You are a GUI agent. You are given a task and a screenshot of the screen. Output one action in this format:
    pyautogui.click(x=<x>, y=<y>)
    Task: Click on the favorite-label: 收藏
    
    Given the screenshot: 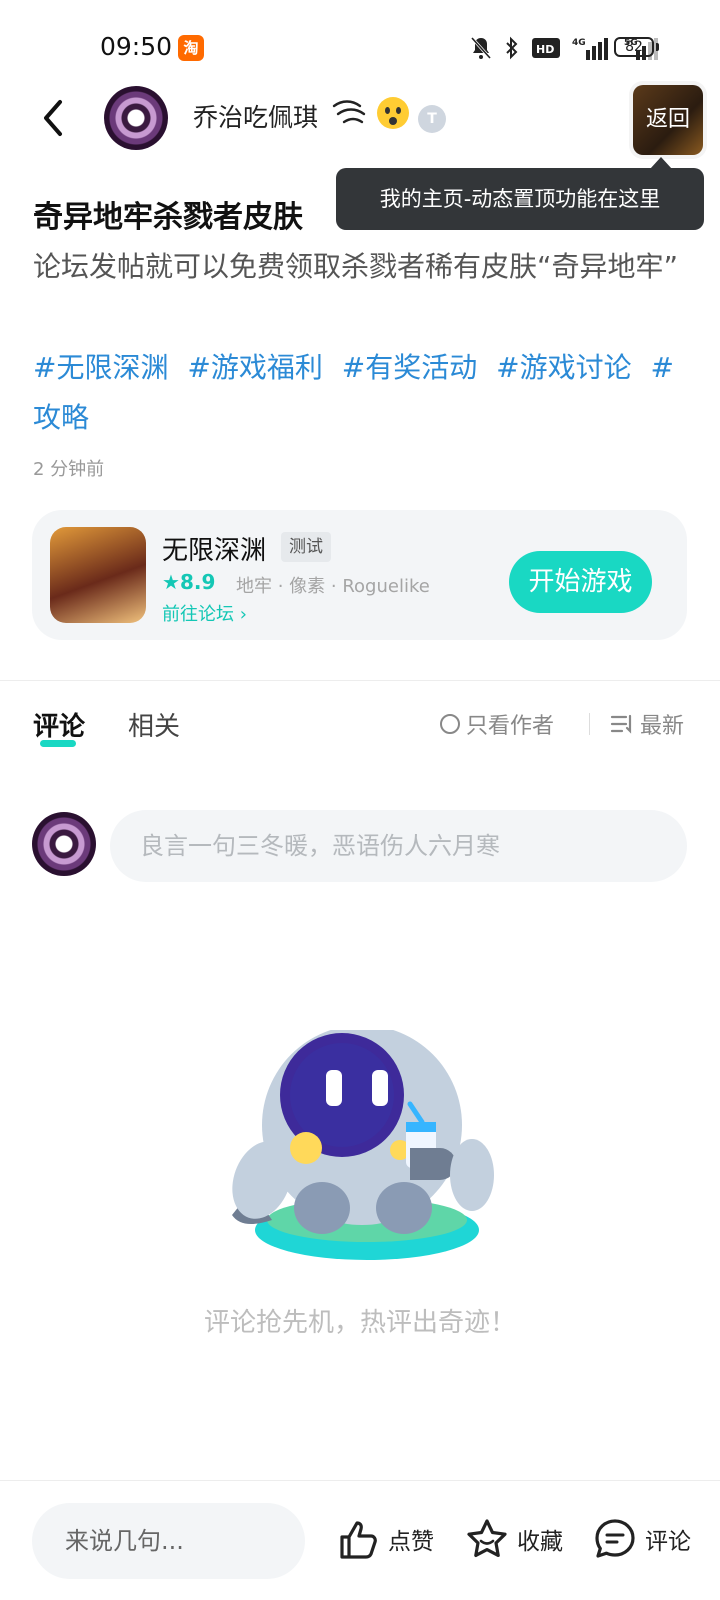 What is the action you would take?
    pyautogui.click(x=540, y=1542)
    